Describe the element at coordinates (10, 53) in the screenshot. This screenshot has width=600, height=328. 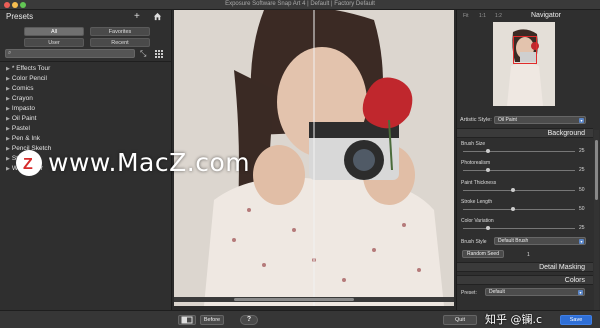
I see `search-icon: ⌕` at that location.